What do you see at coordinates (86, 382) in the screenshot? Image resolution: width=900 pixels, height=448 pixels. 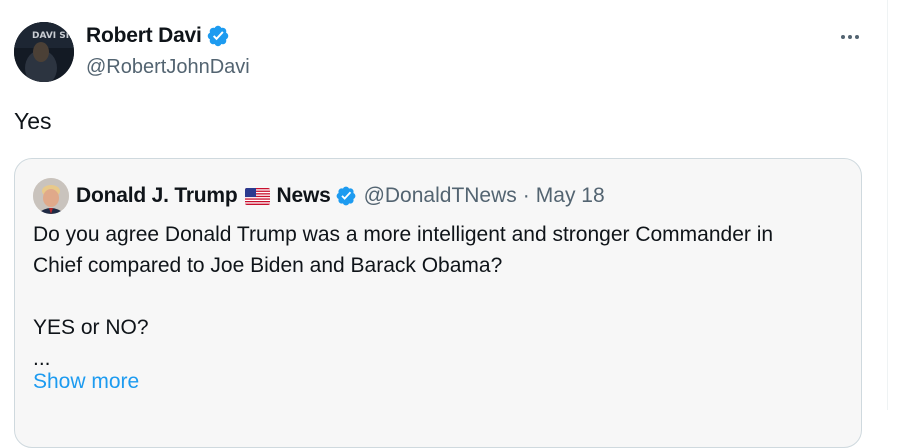 I see `show-more-link: Show more` at bounding box center [86, 382].